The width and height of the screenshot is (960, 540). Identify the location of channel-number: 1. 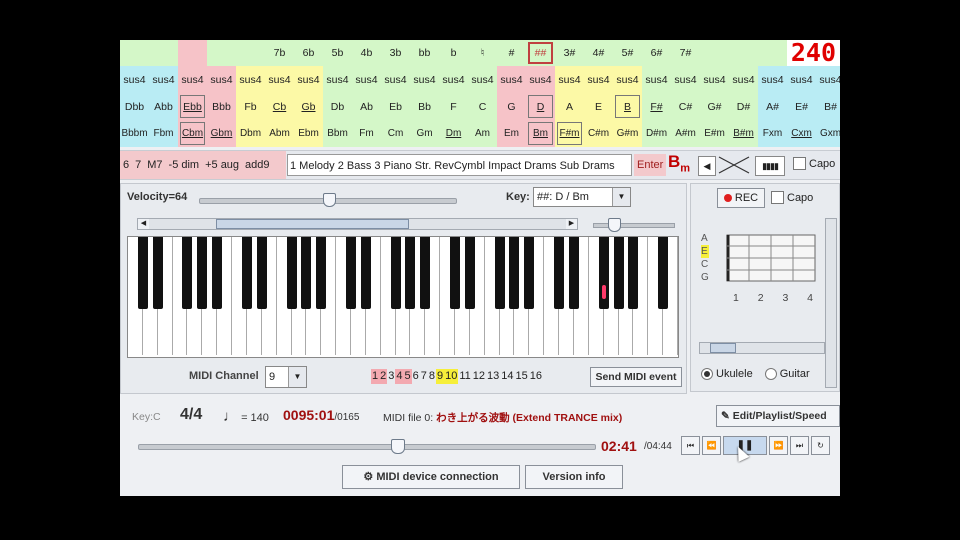
(375, 376).